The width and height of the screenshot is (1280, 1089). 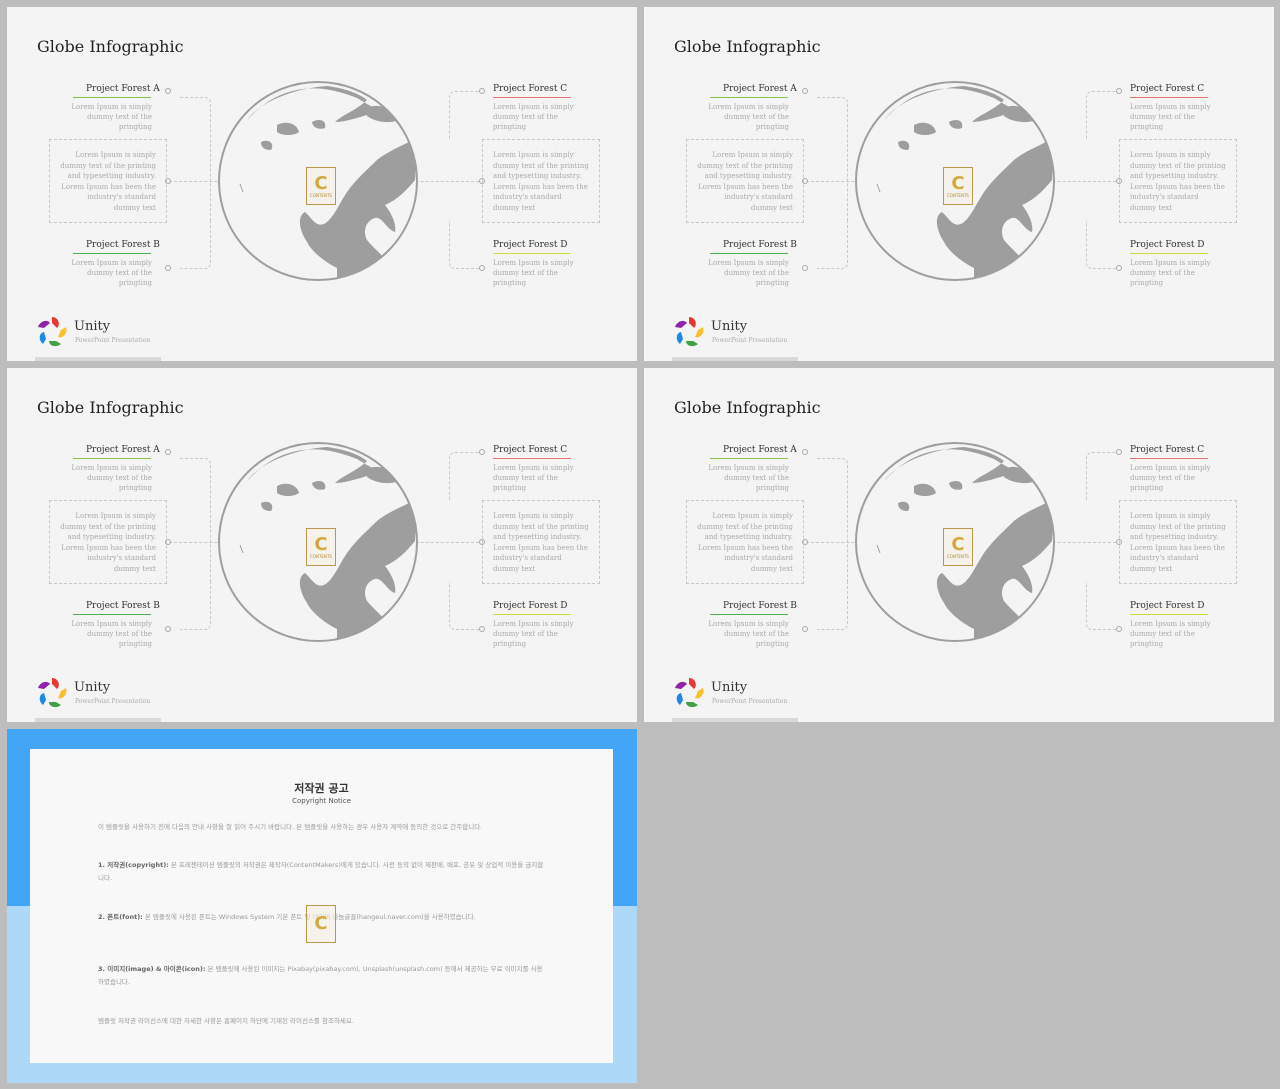 What do you see at coordinates (321, 788) in the screenshot?
I see `copyright-title: 저작권 공고` at bounding box center [321, 788].